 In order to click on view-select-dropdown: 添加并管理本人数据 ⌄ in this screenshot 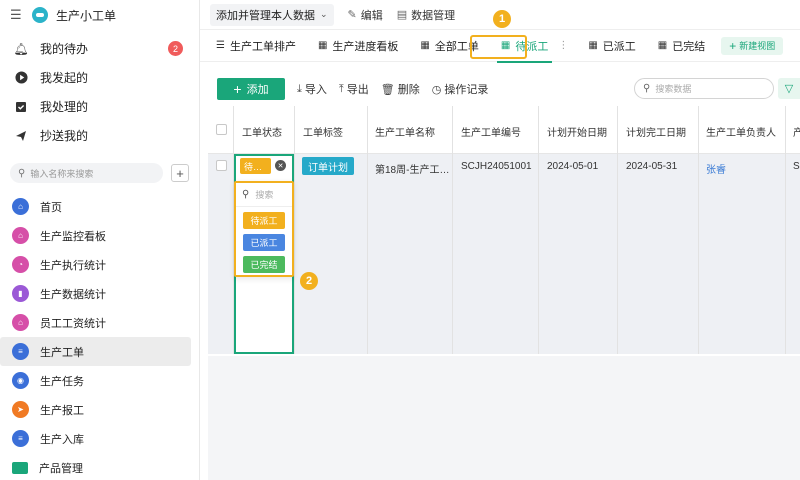, I will do `click(272, 14)`.